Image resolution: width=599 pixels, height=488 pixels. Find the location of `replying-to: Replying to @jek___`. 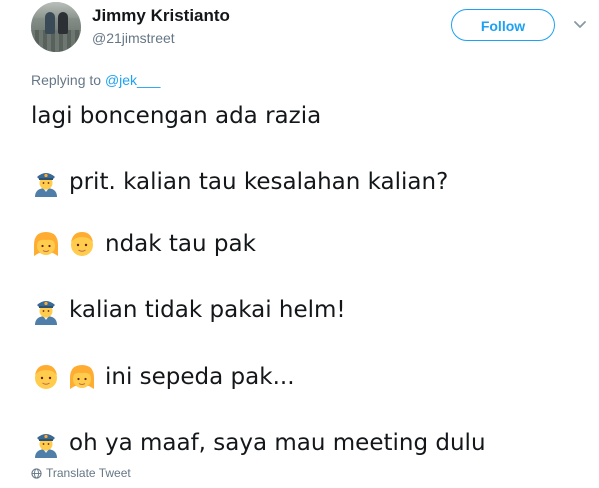

replying-to: Replying to @jek___ is located at coordinates (95, 80).